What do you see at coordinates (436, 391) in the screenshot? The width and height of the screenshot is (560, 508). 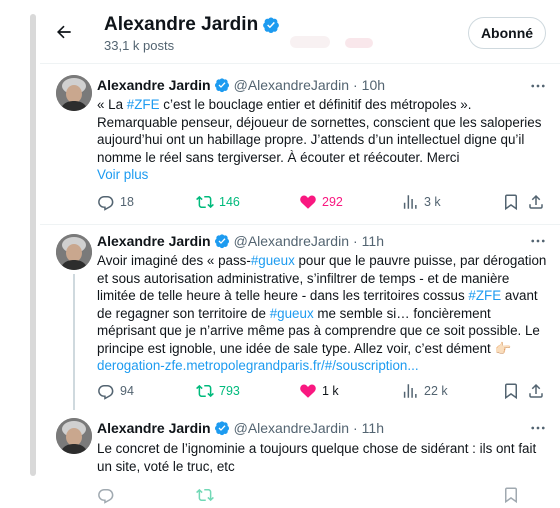 I see `view-count: 22 k` at bounding box center [436, 391].